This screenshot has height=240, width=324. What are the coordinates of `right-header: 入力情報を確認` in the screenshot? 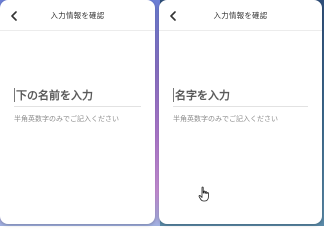 It's located at (240, 15).